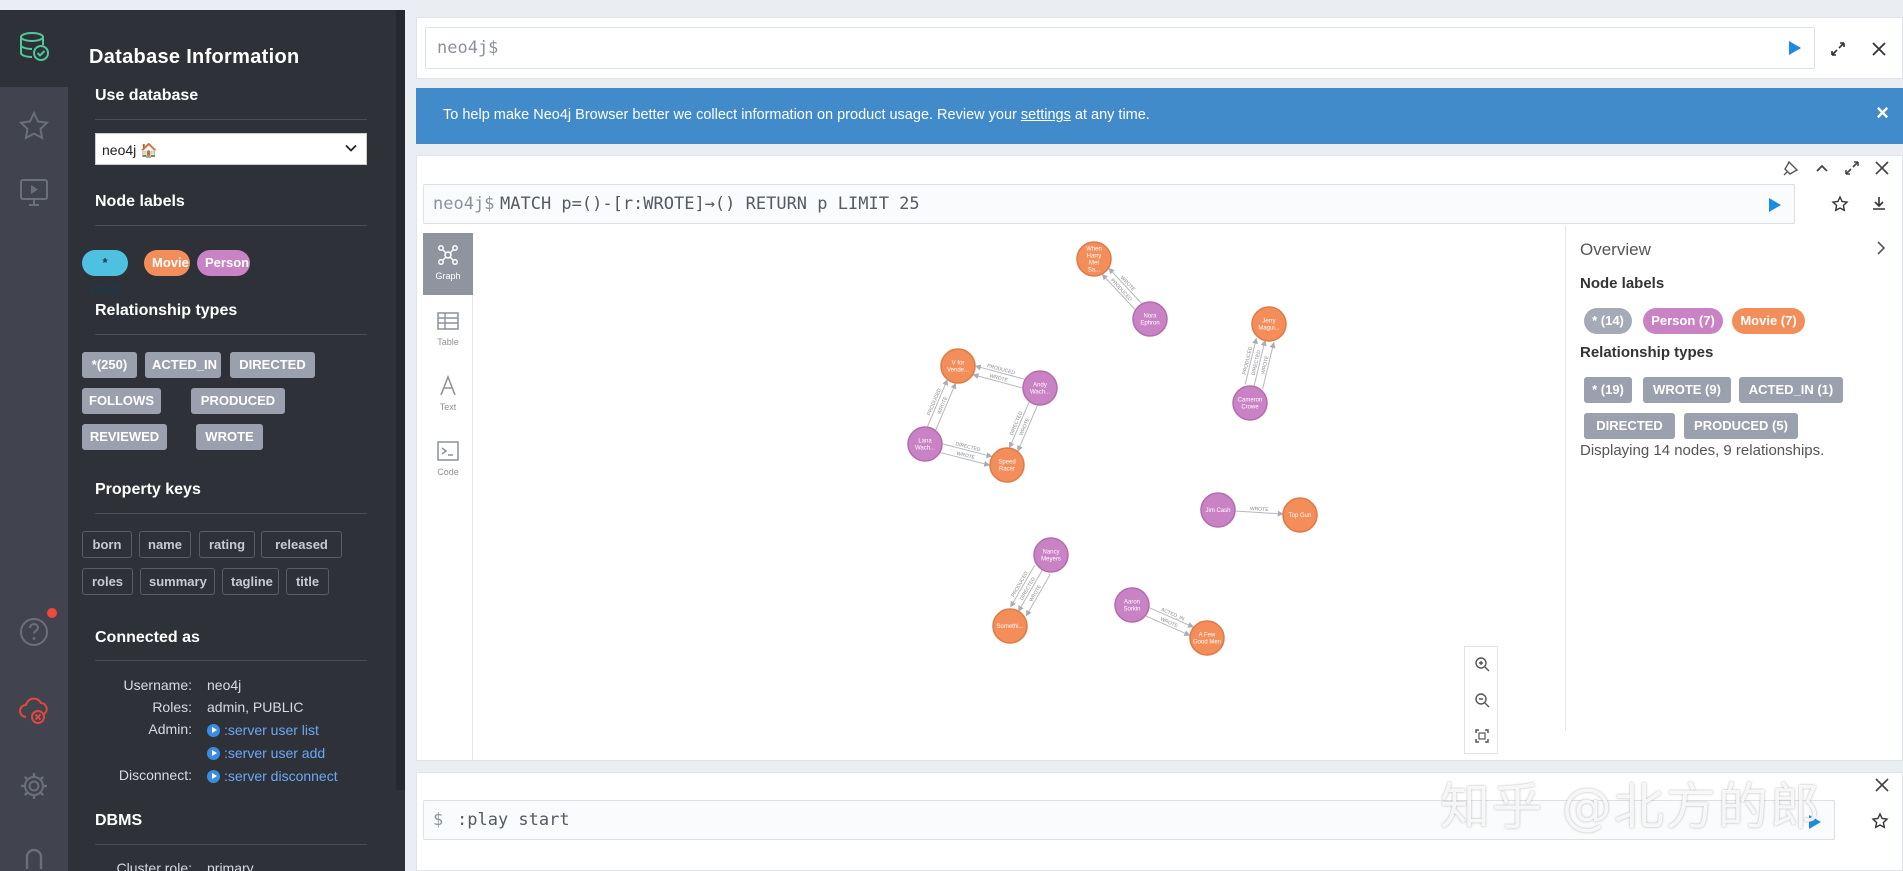 The image size is (1903, 871). Describe the element at coordinates (167, 263) in the screenshot. I see `node-label-pill: Movie` at that location.